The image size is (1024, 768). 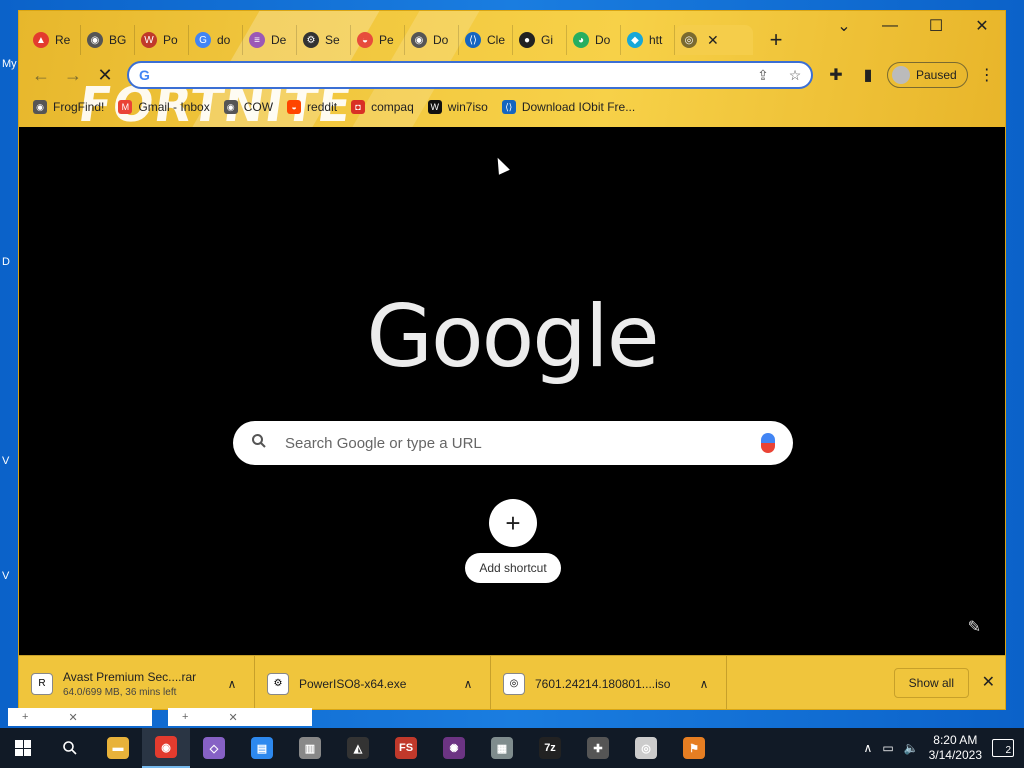 What do you see at coordinates (763, 75) in the screenshot?
I see `share-icon: ⇪` at bounding box center [763, 75].